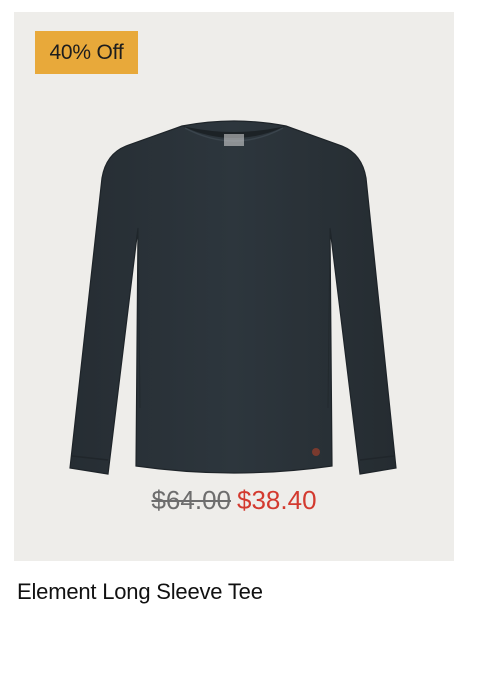  What do you see at coordinates (86, 52) in the screenshot?
I see `discount-badge: 40% Off` at bounding box center [86, 52].